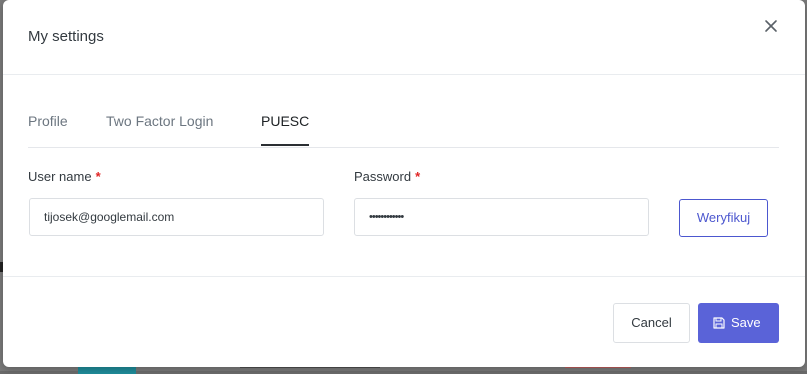  I want to click on password-label: Password *, so click(387, 176).